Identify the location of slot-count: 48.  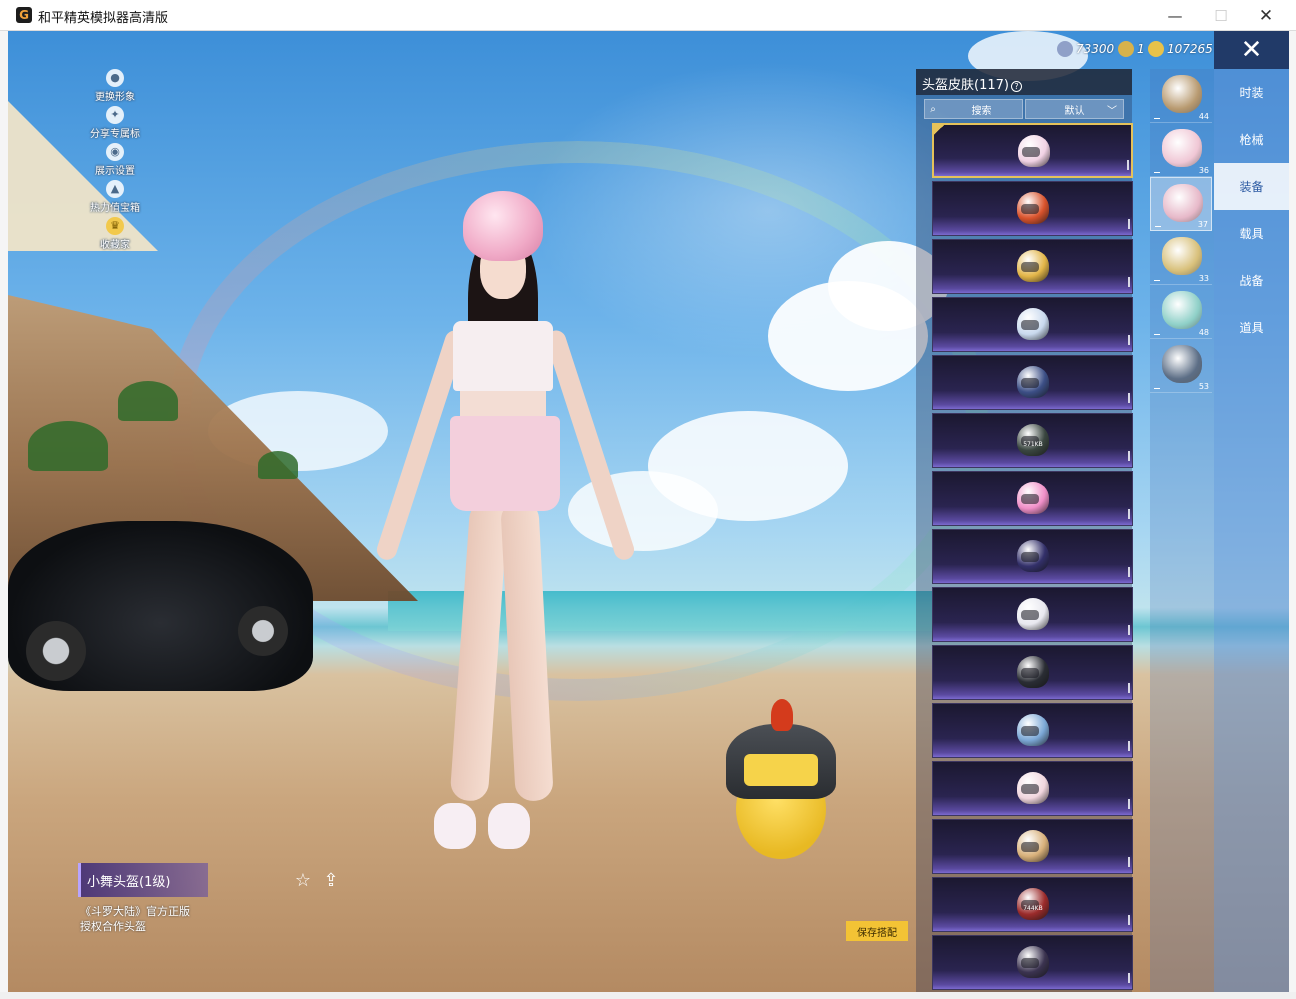
(1203, 332).